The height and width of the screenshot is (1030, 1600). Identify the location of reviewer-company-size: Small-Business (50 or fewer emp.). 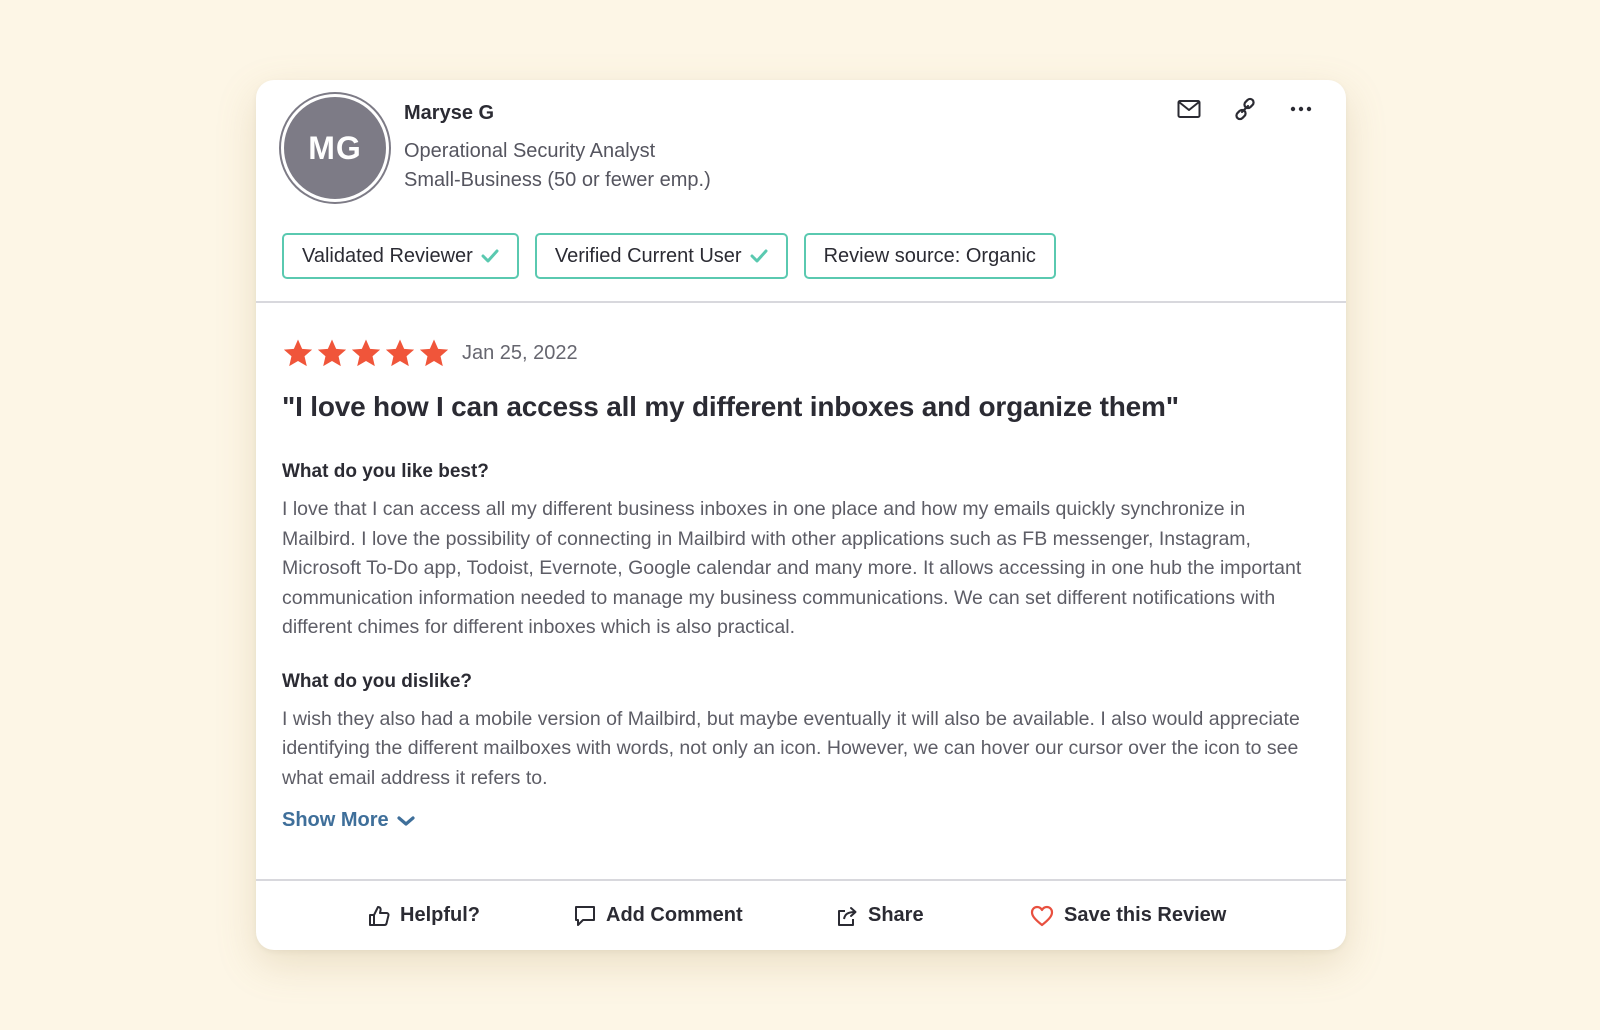
(557, 180).